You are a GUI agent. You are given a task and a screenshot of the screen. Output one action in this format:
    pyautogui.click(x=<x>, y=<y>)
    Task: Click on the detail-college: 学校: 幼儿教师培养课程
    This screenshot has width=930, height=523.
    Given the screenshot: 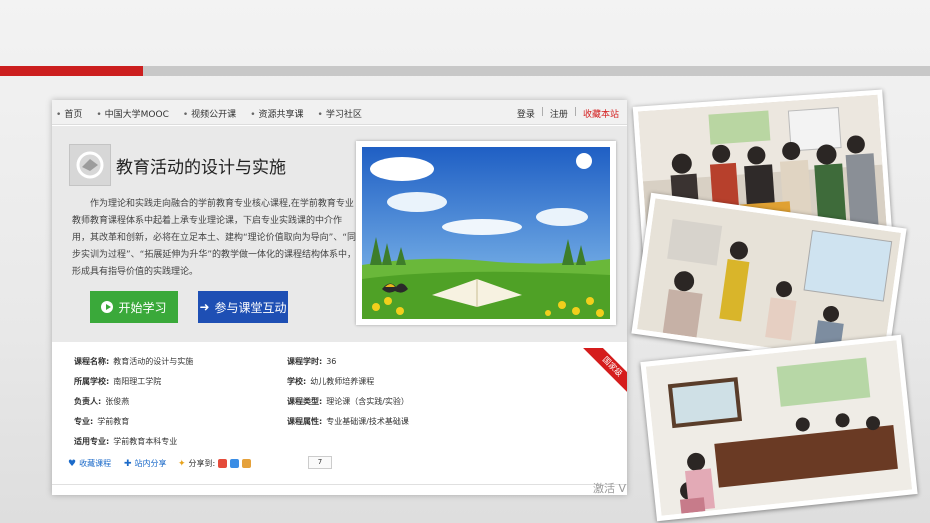 What is the action you would take?
    pyautogui.click(x=330, y=381)
    